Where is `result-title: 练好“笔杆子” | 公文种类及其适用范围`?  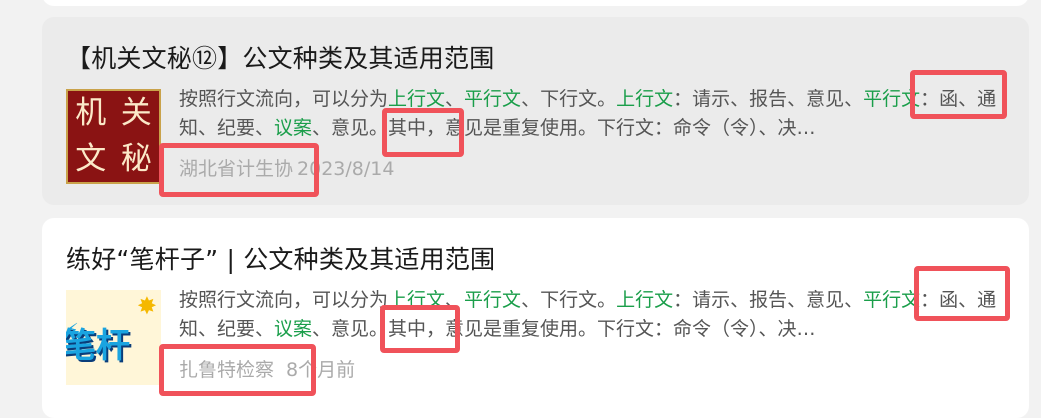 result-title: 练好“笔杆子” | 公文种类及其适用范围 is located at coordinates (280, 258).